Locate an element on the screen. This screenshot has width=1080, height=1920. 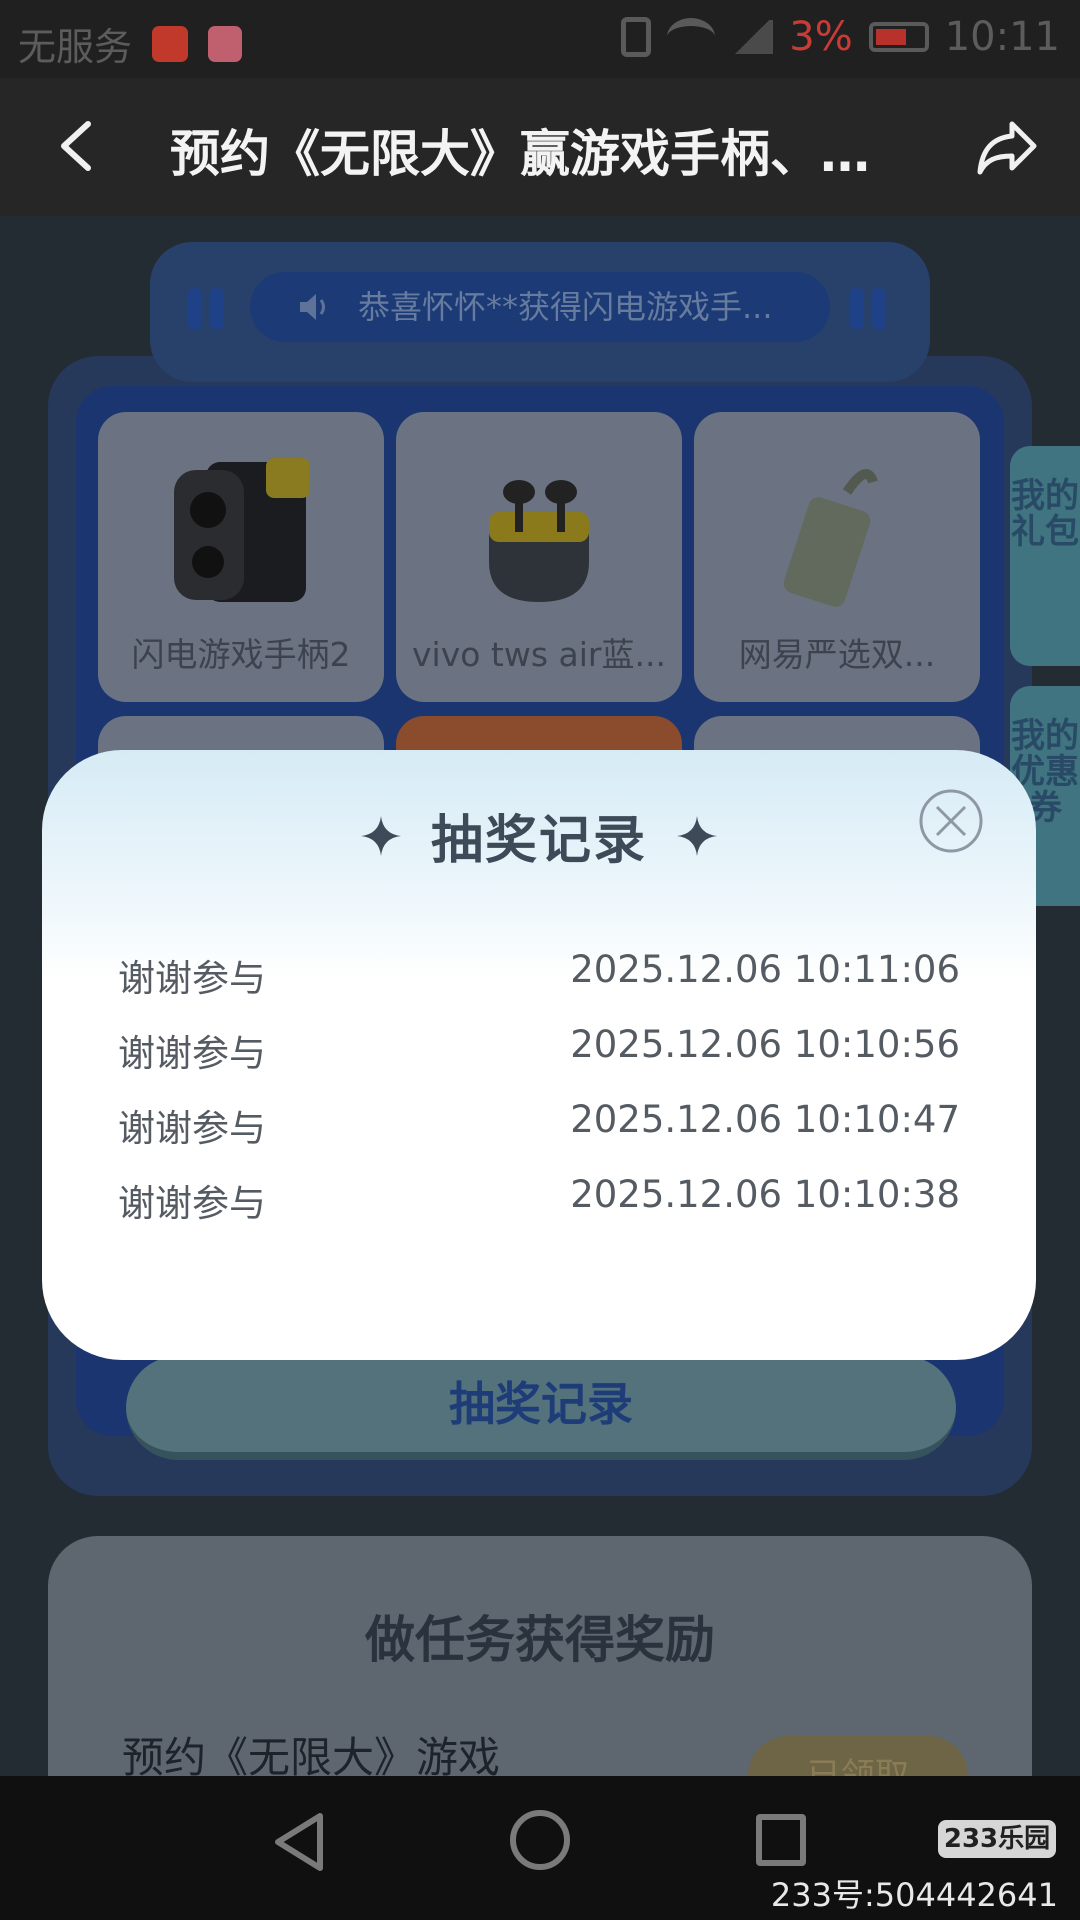
status-bar: 无服务 3% 10:11 is located at coordinates (540, 39).